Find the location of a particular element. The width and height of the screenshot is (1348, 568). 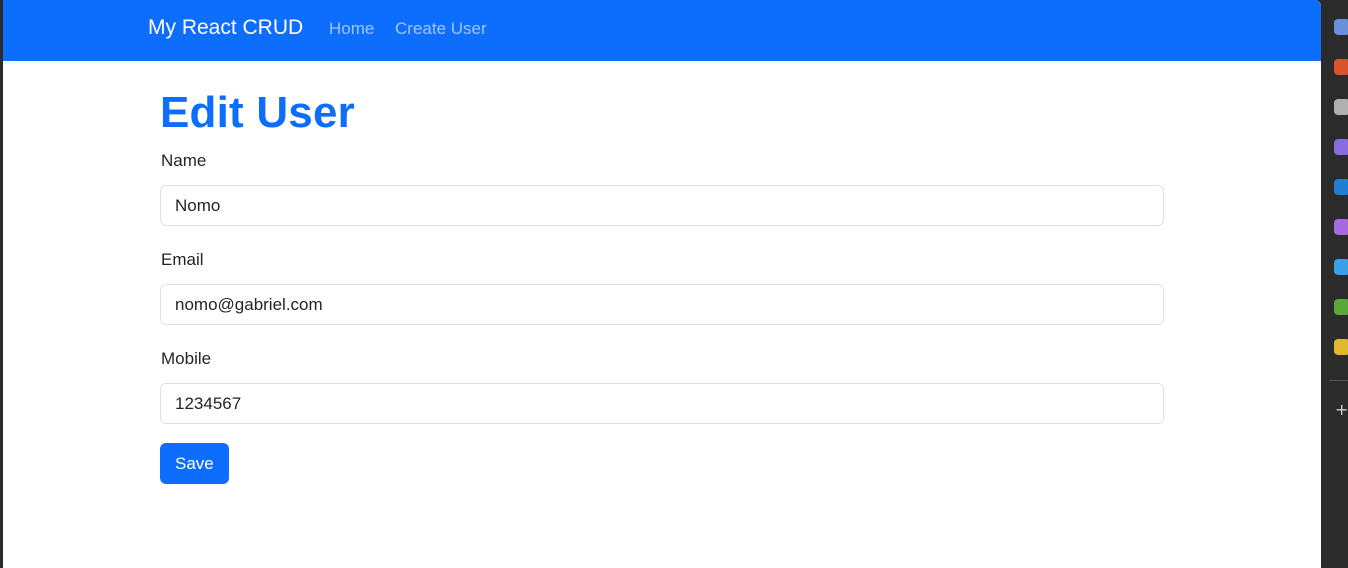

email-input is located at coordinates (662, 304).